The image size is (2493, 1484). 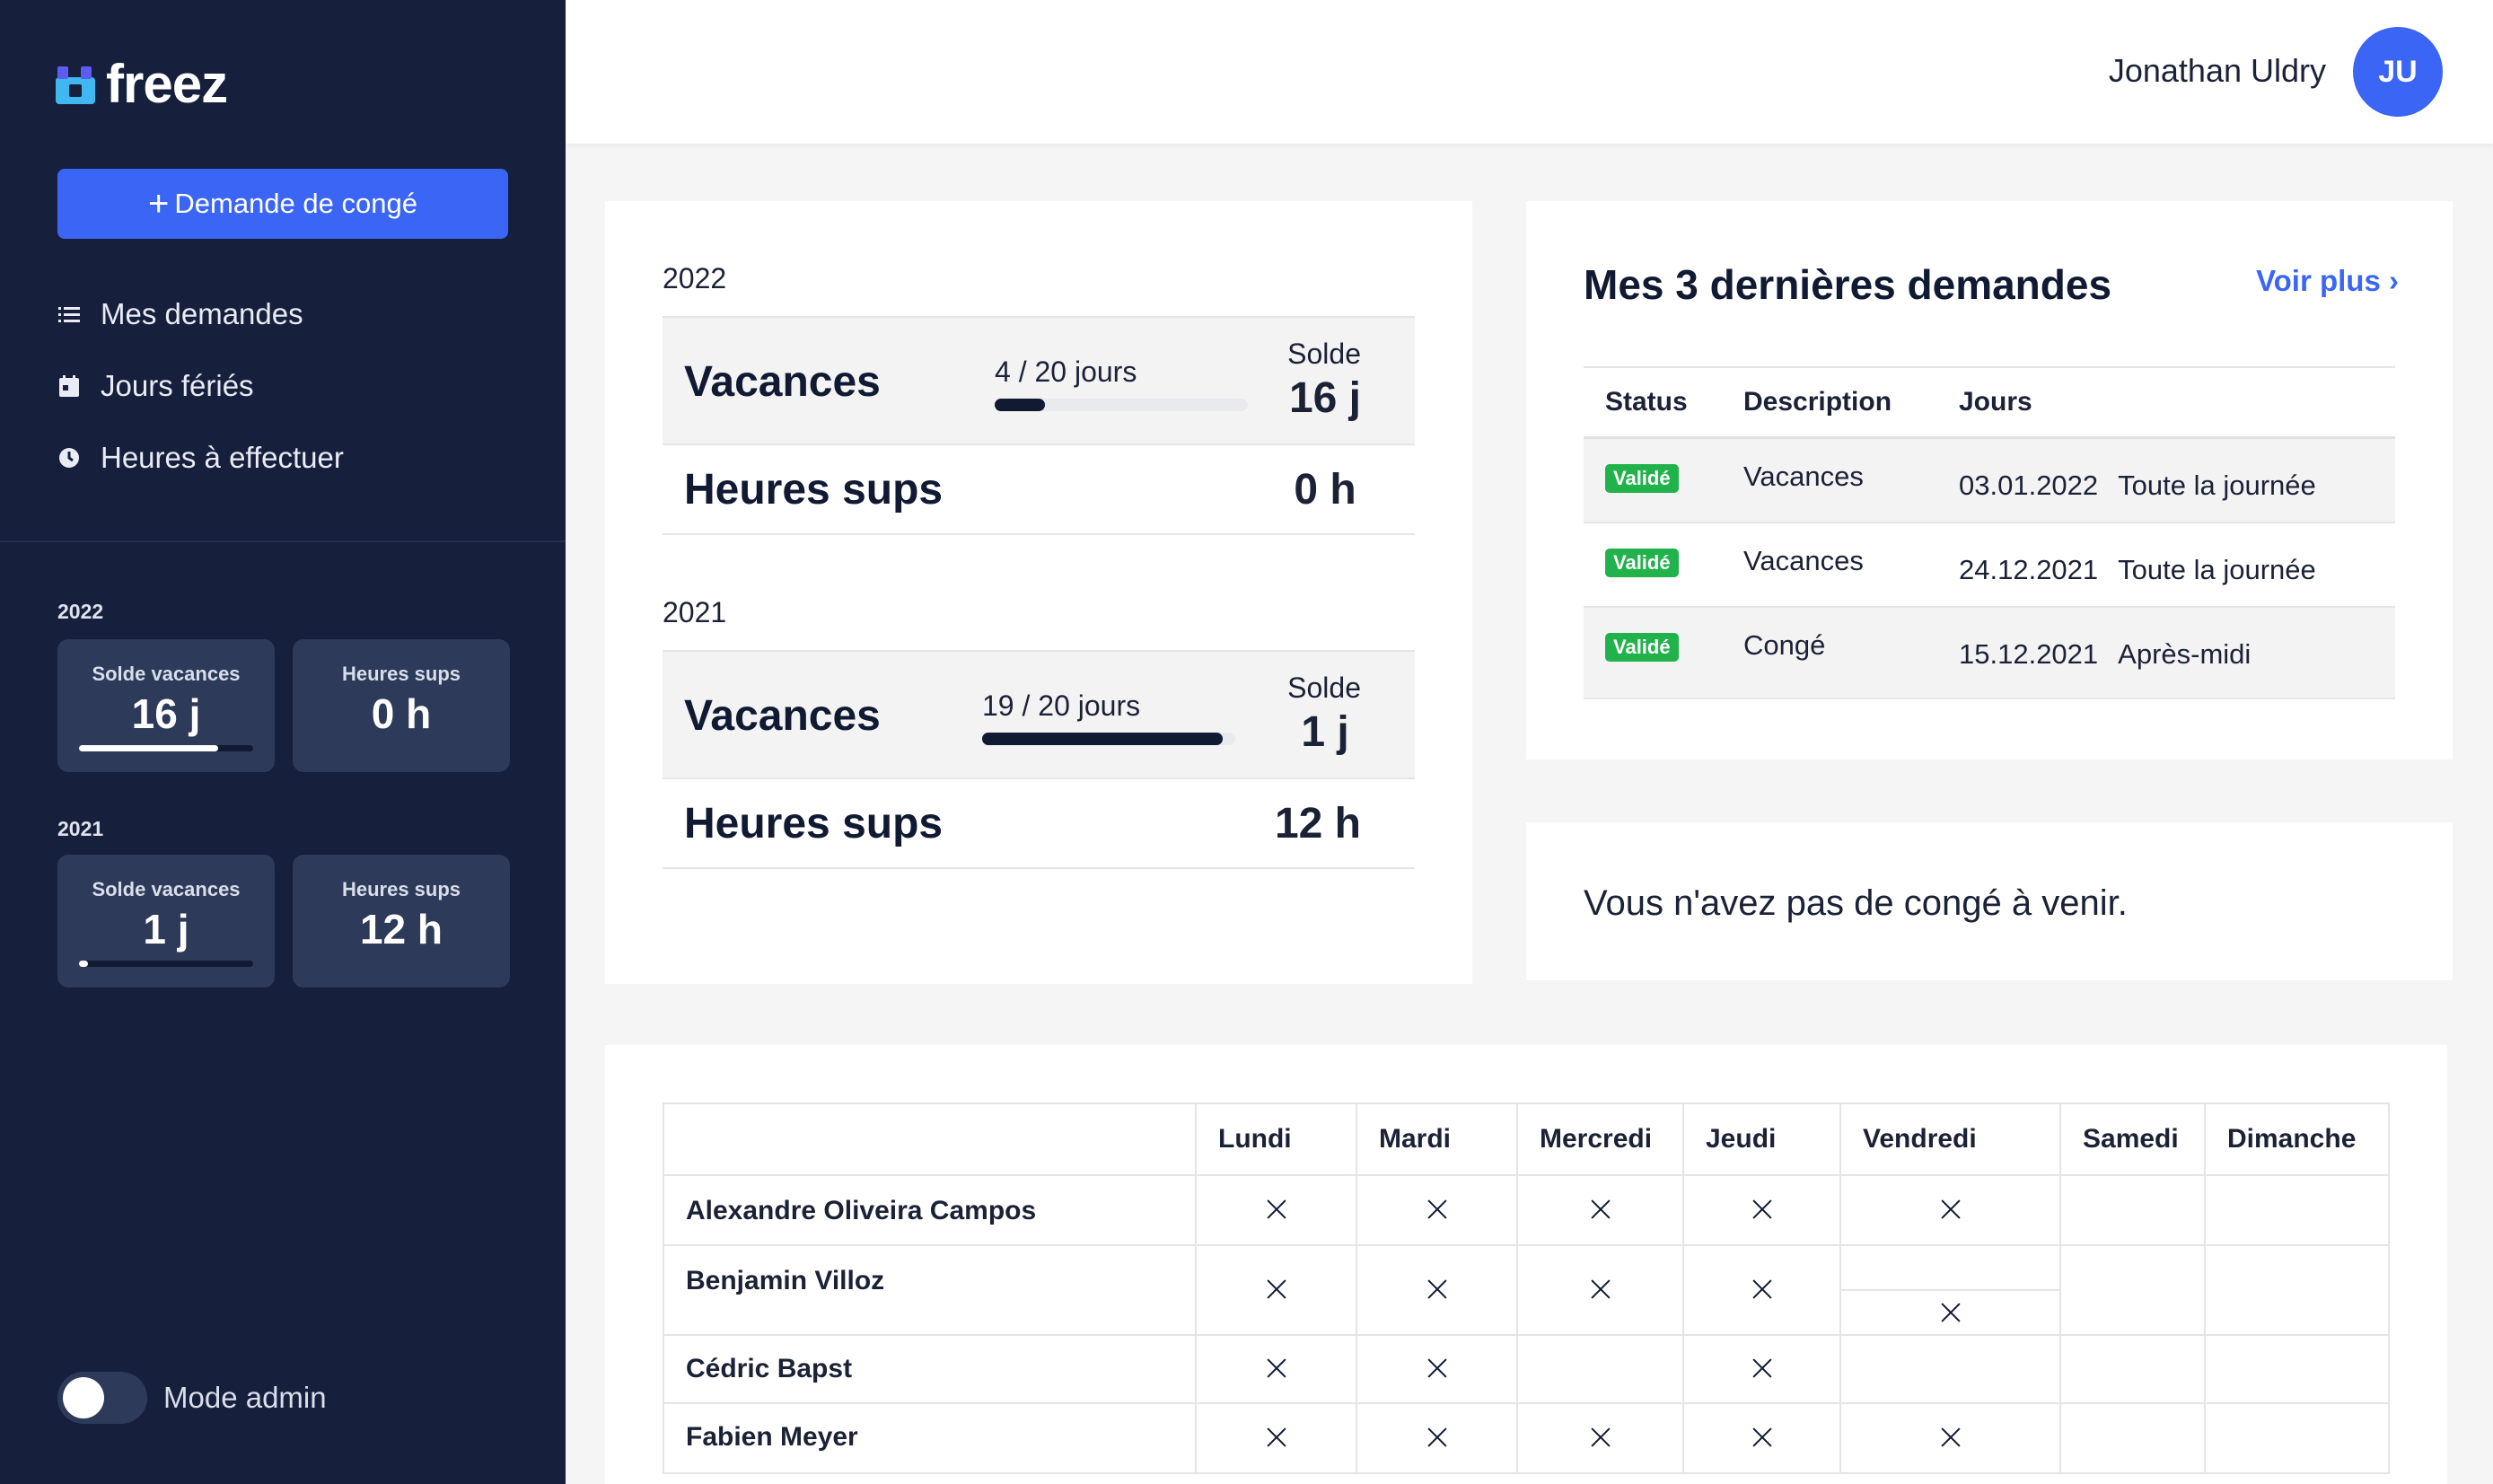 I want to click on upcoming-leave-panel: Vous n'avez pas de congé à venir., so click(x=1989, y=901).